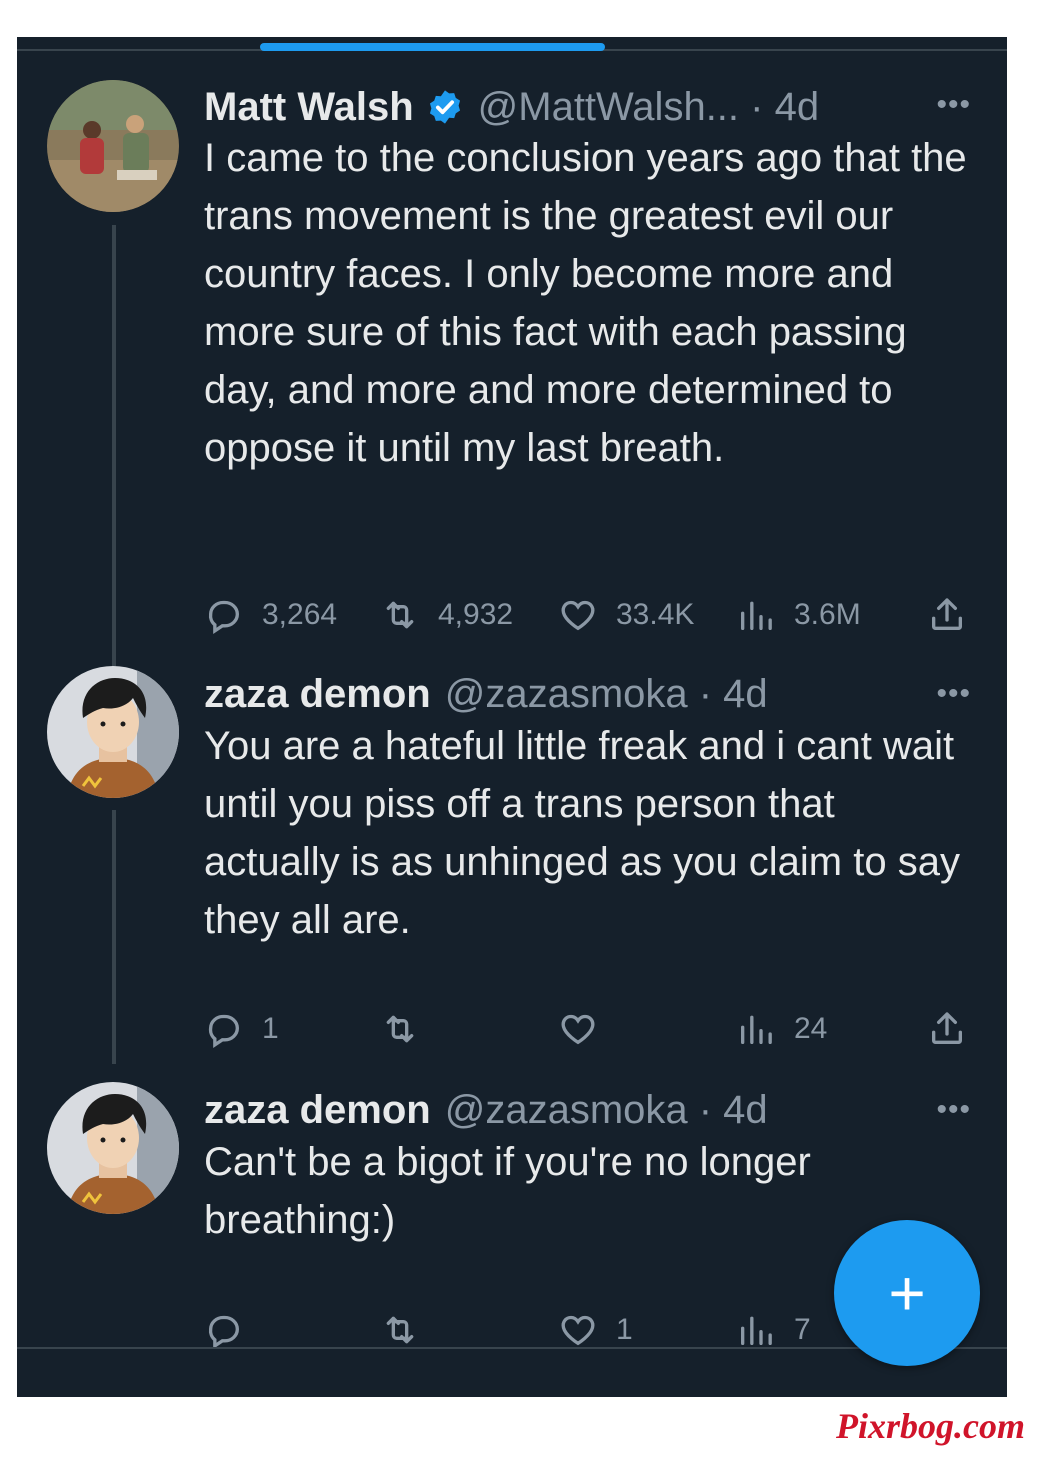  I want to click on author-name: Matt Walsh, so click(309, 107).